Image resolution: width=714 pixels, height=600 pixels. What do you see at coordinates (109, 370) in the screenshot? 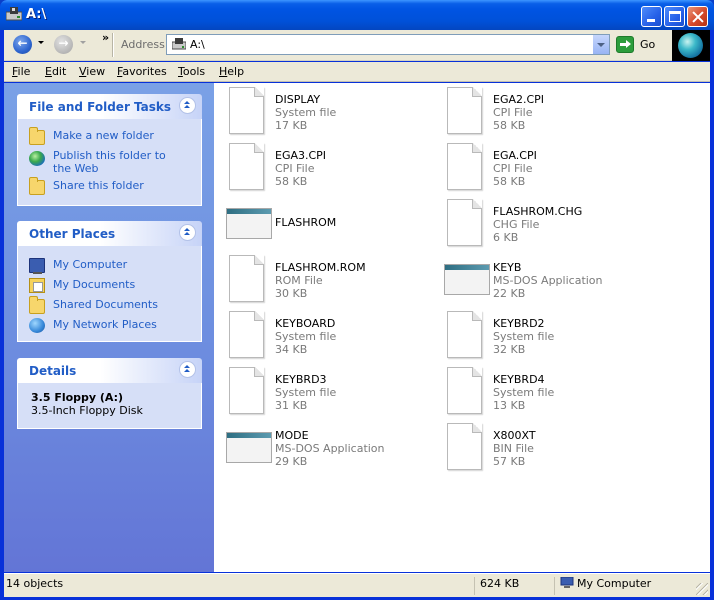
I see `details-header: Details` at bounding box center [109, 370].